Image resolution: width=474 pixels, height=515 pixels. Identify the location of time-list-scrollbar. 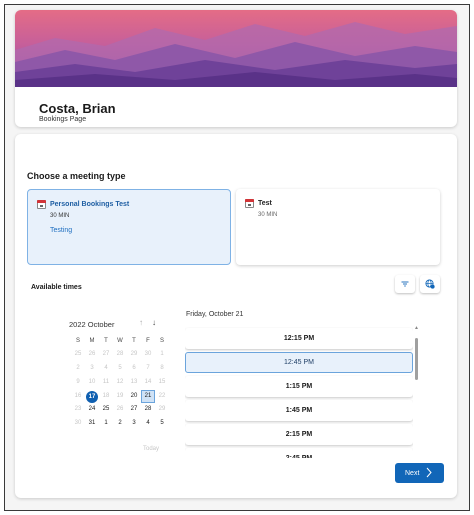
(416, 359).